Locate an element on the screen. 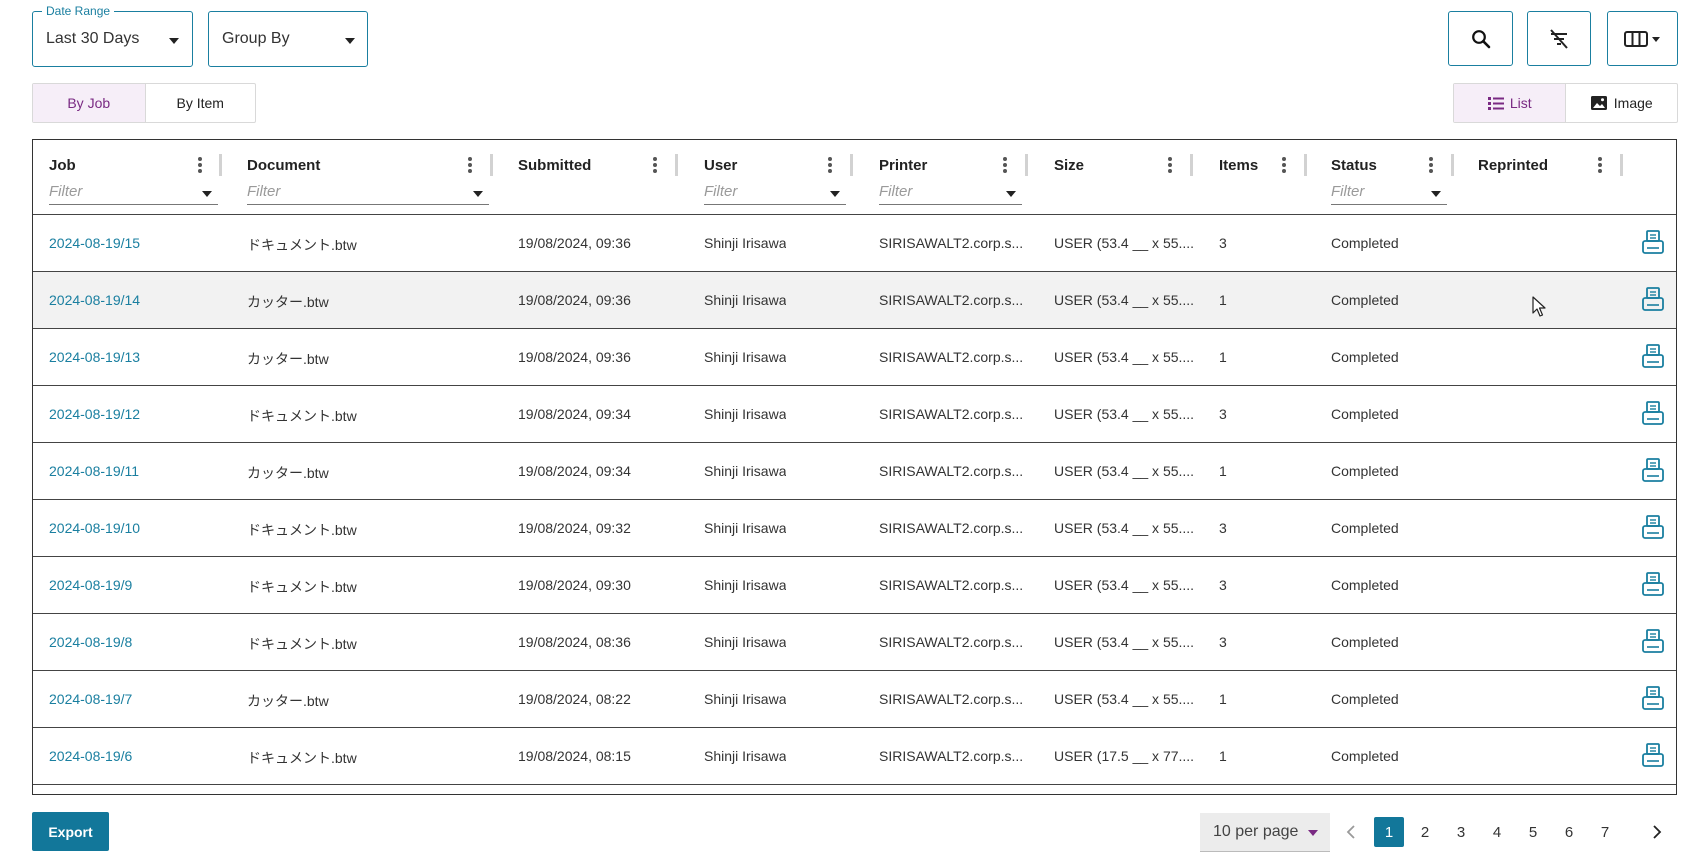  chevron-right-icon is located at coordinates (1657, 832).